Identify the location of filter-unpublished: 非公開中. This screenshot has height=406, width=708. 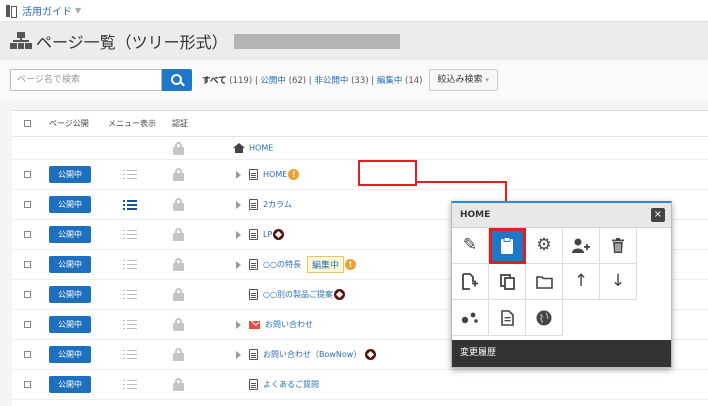
(331, 81).